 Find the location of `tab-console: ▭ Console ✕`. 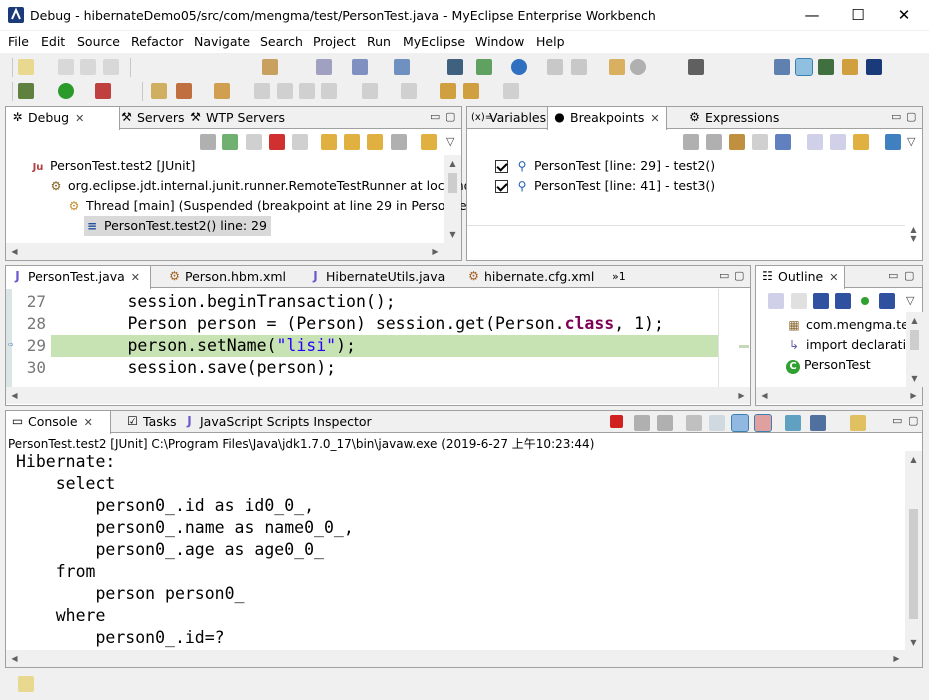

tab-console: ▭ Console ✕ is located at coordinates (58, 422).